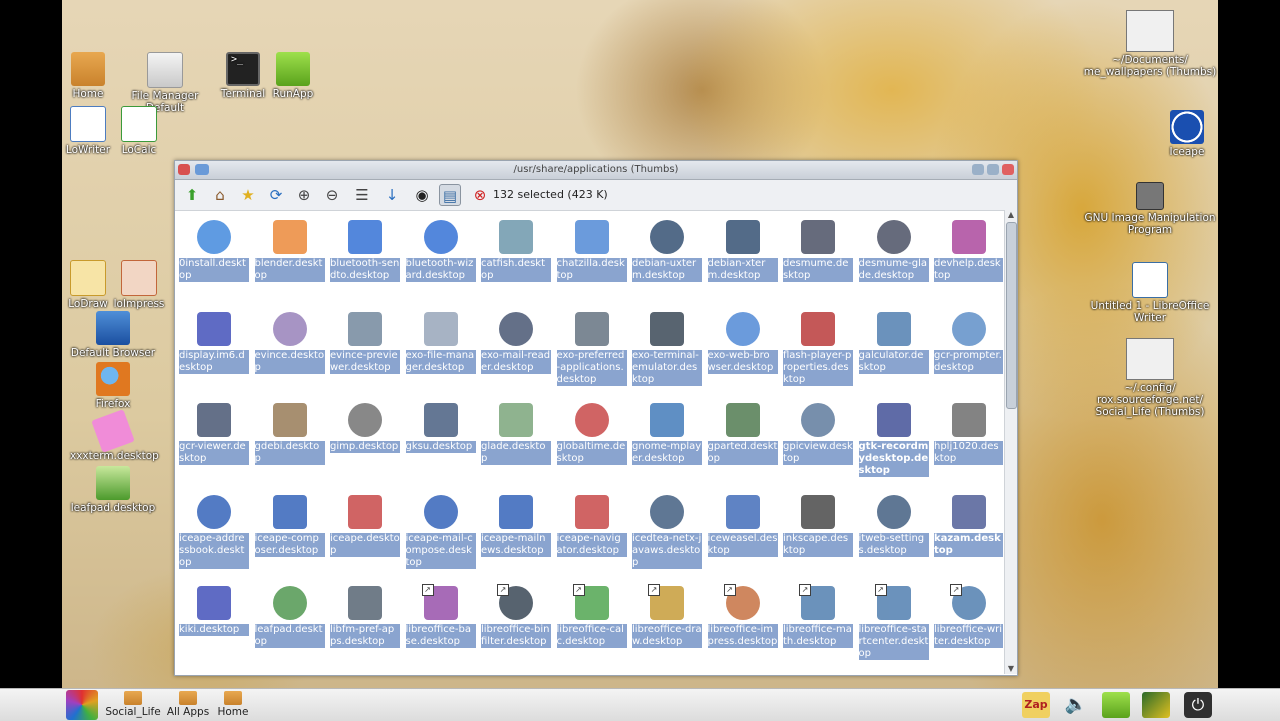  I want to click on window-titlebar: /usr/share/applications (Thumbs), so click(596, 170).